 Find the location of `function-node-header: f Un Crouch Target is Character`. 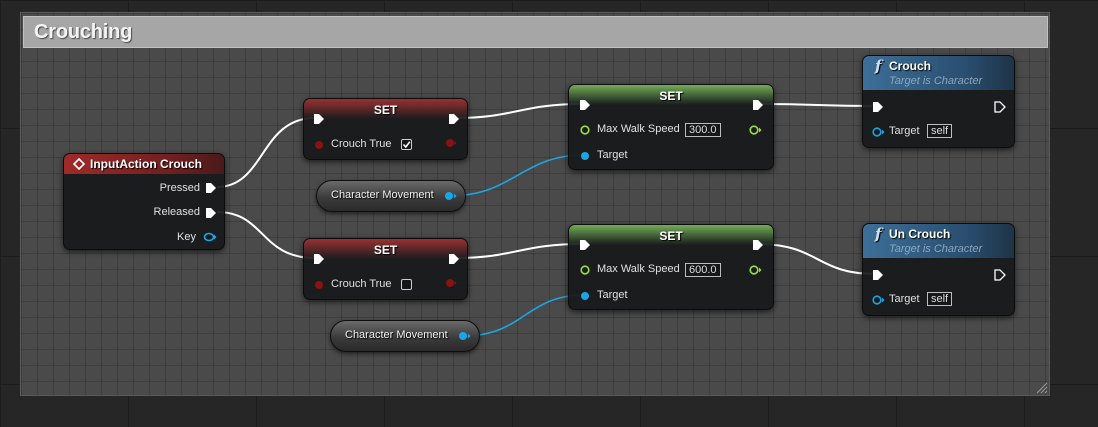

function-node-header: f Un Crouch Target is Character is located at coordinates (938, 241).